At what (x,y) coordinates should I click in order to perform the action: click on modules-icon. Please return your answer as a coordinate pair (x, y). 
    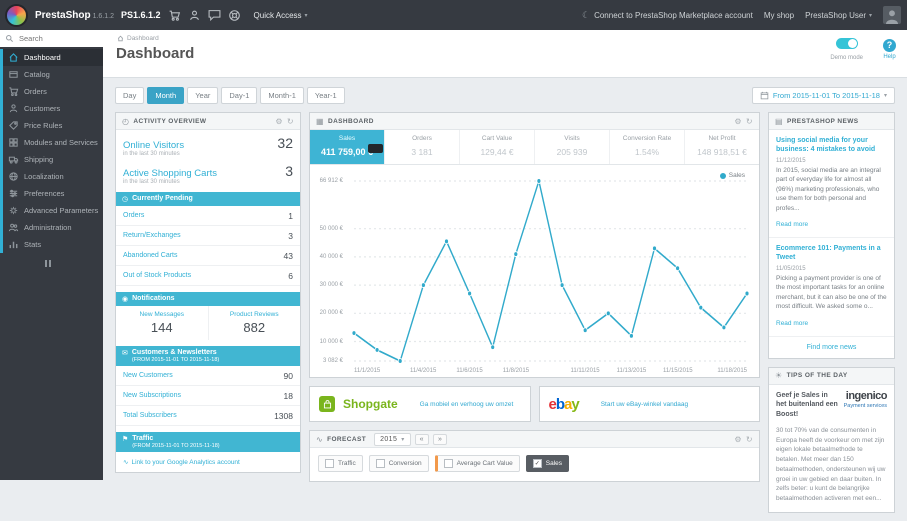
    Looking at the image, I should click on (13, 142).